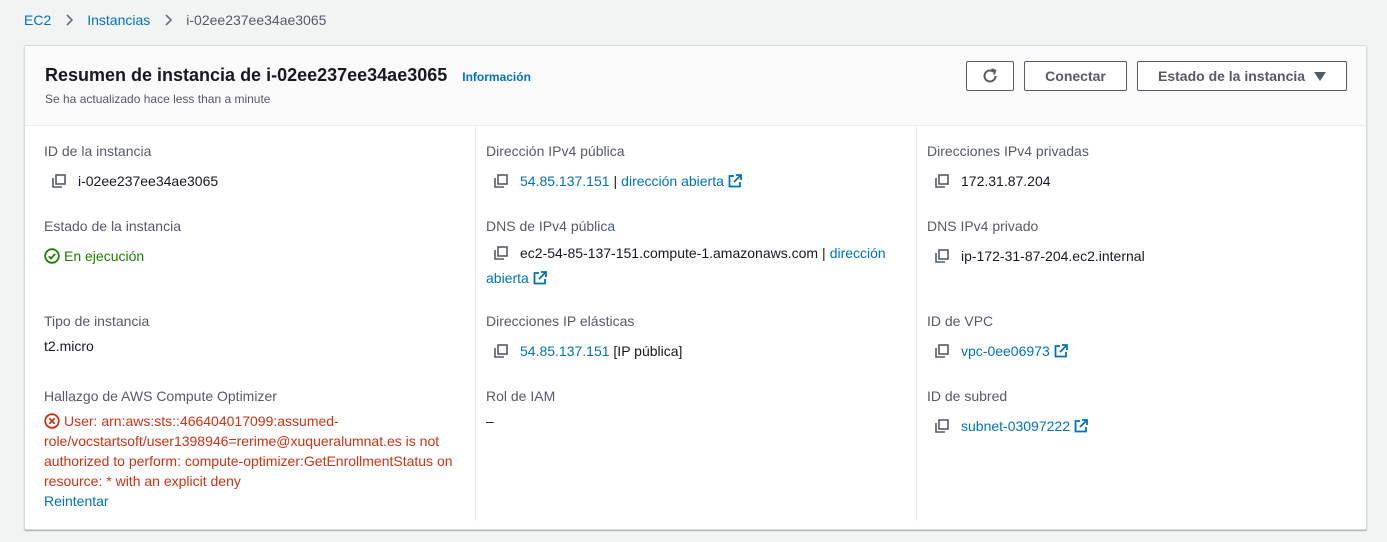 The image size is (1387, 542). I want to click on open-address-link: dirección abierta, so click(681, 181).